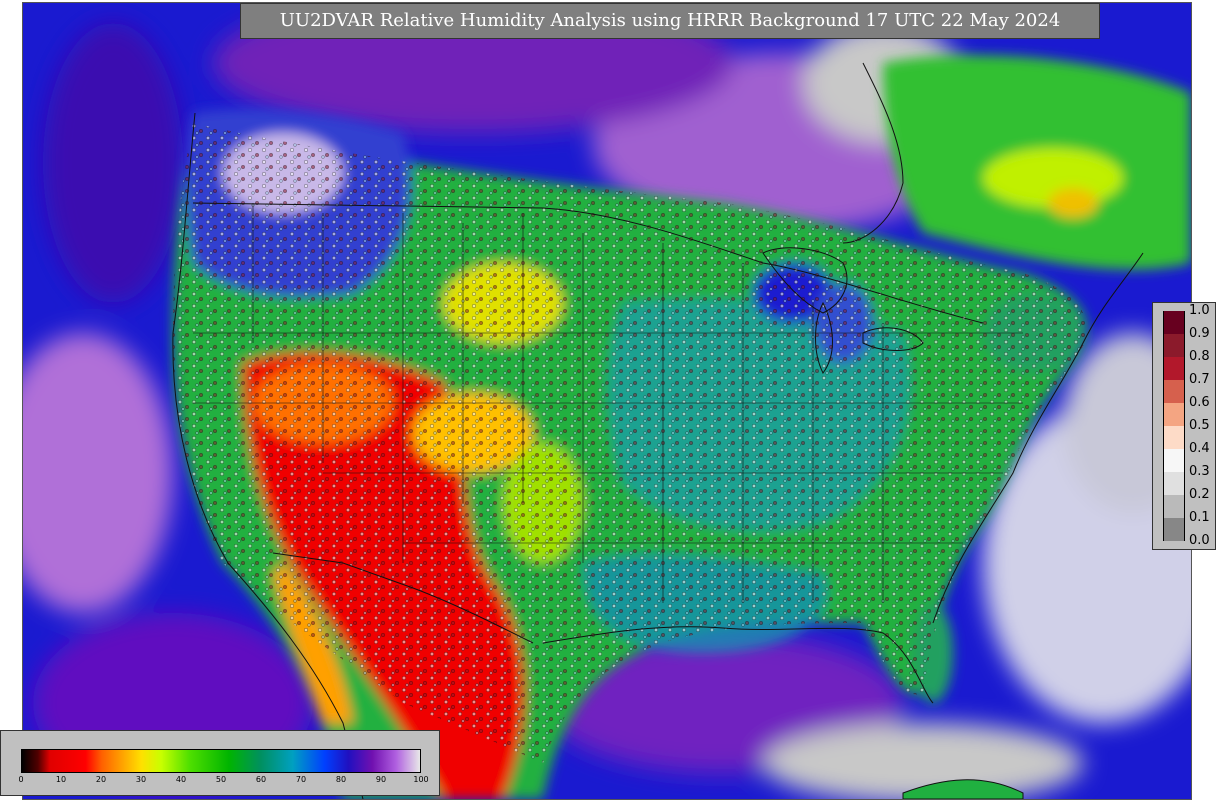 The width and height of the screenshot is (1216, 800). I want to click on legend-label: 0.7, so click(1199, 379).